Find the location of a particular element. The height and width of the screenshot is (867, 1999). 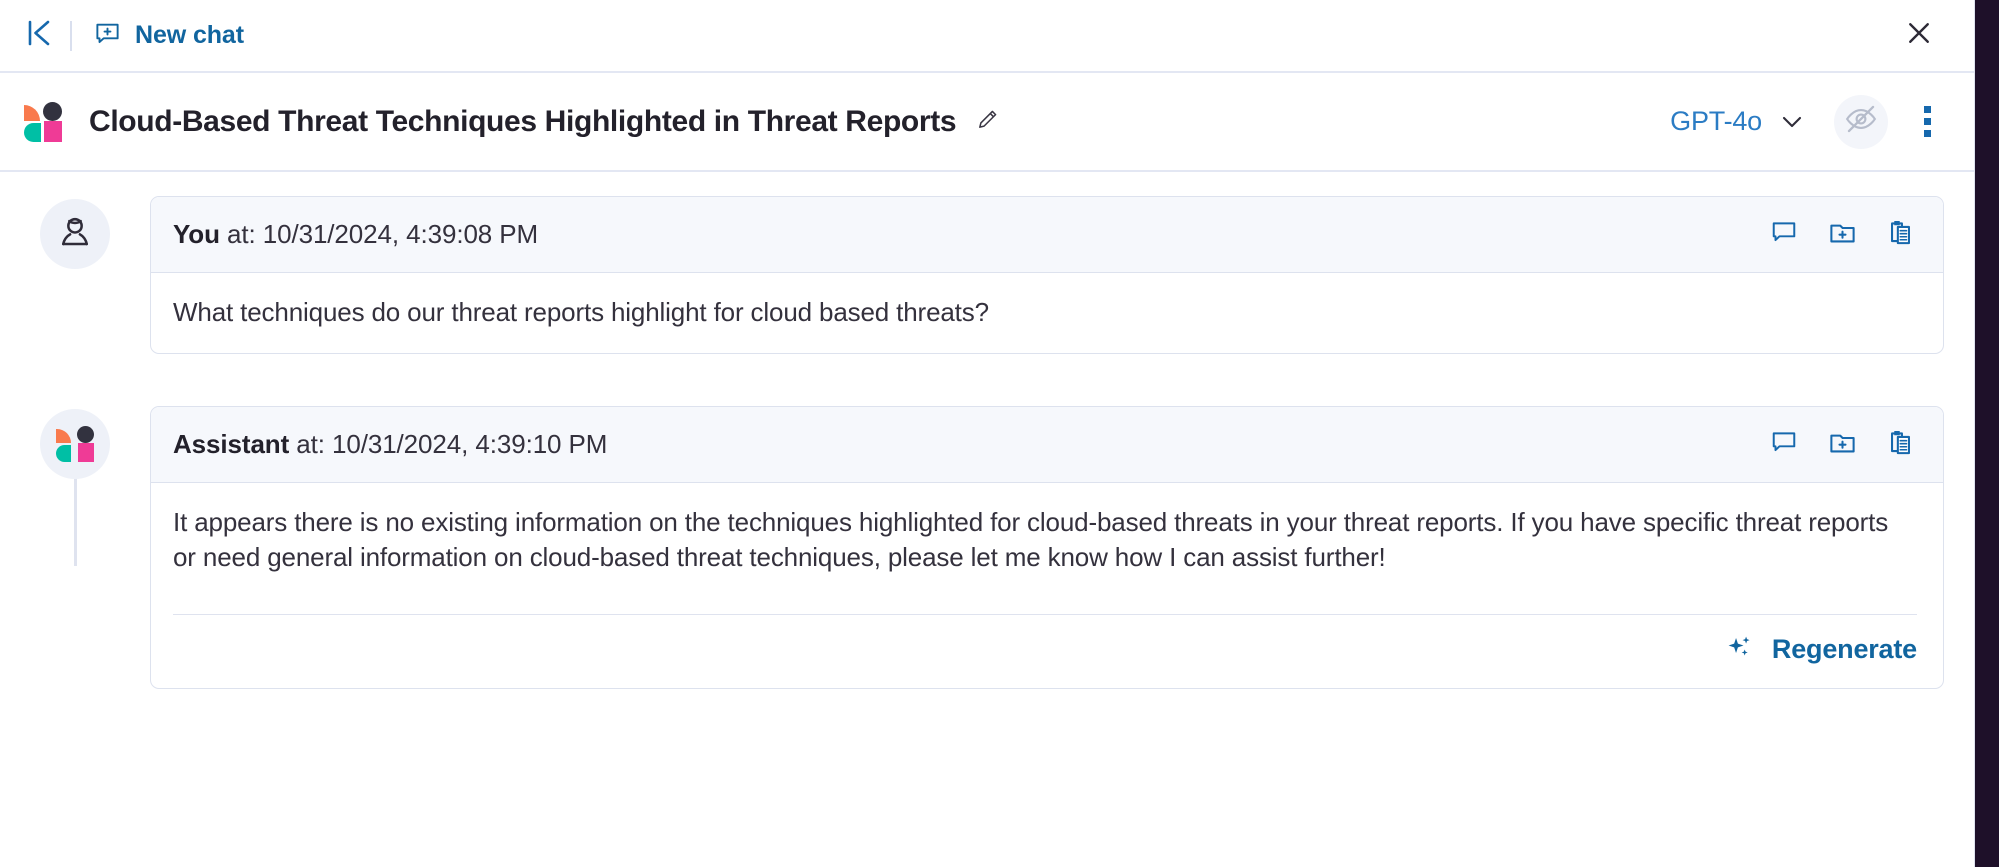

new-chat-bubble-plus-icon is located at coordinates (107, 36).